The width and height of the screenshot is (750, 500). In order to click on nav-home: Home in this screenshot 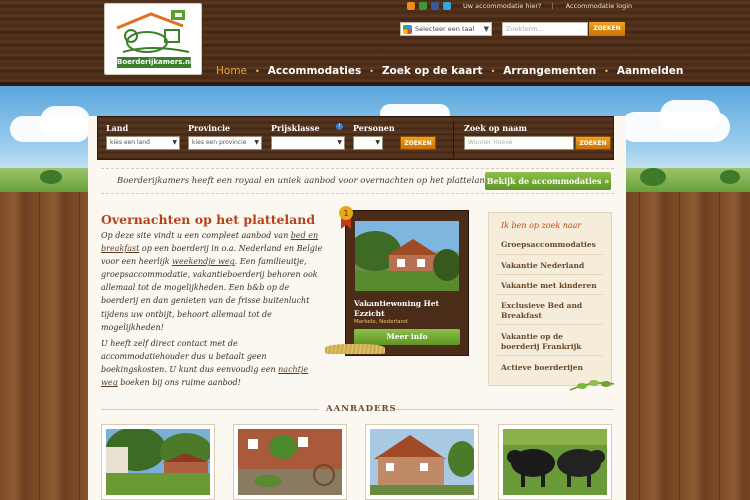, I will do `click(231, 71)`.